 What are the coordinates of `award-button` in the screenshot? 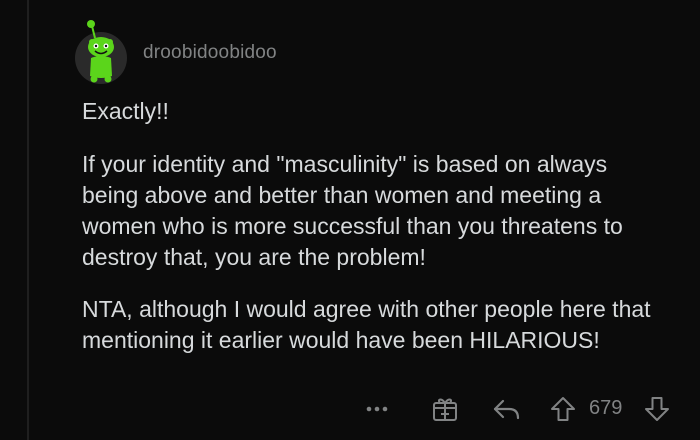 It's located at (445, 409).